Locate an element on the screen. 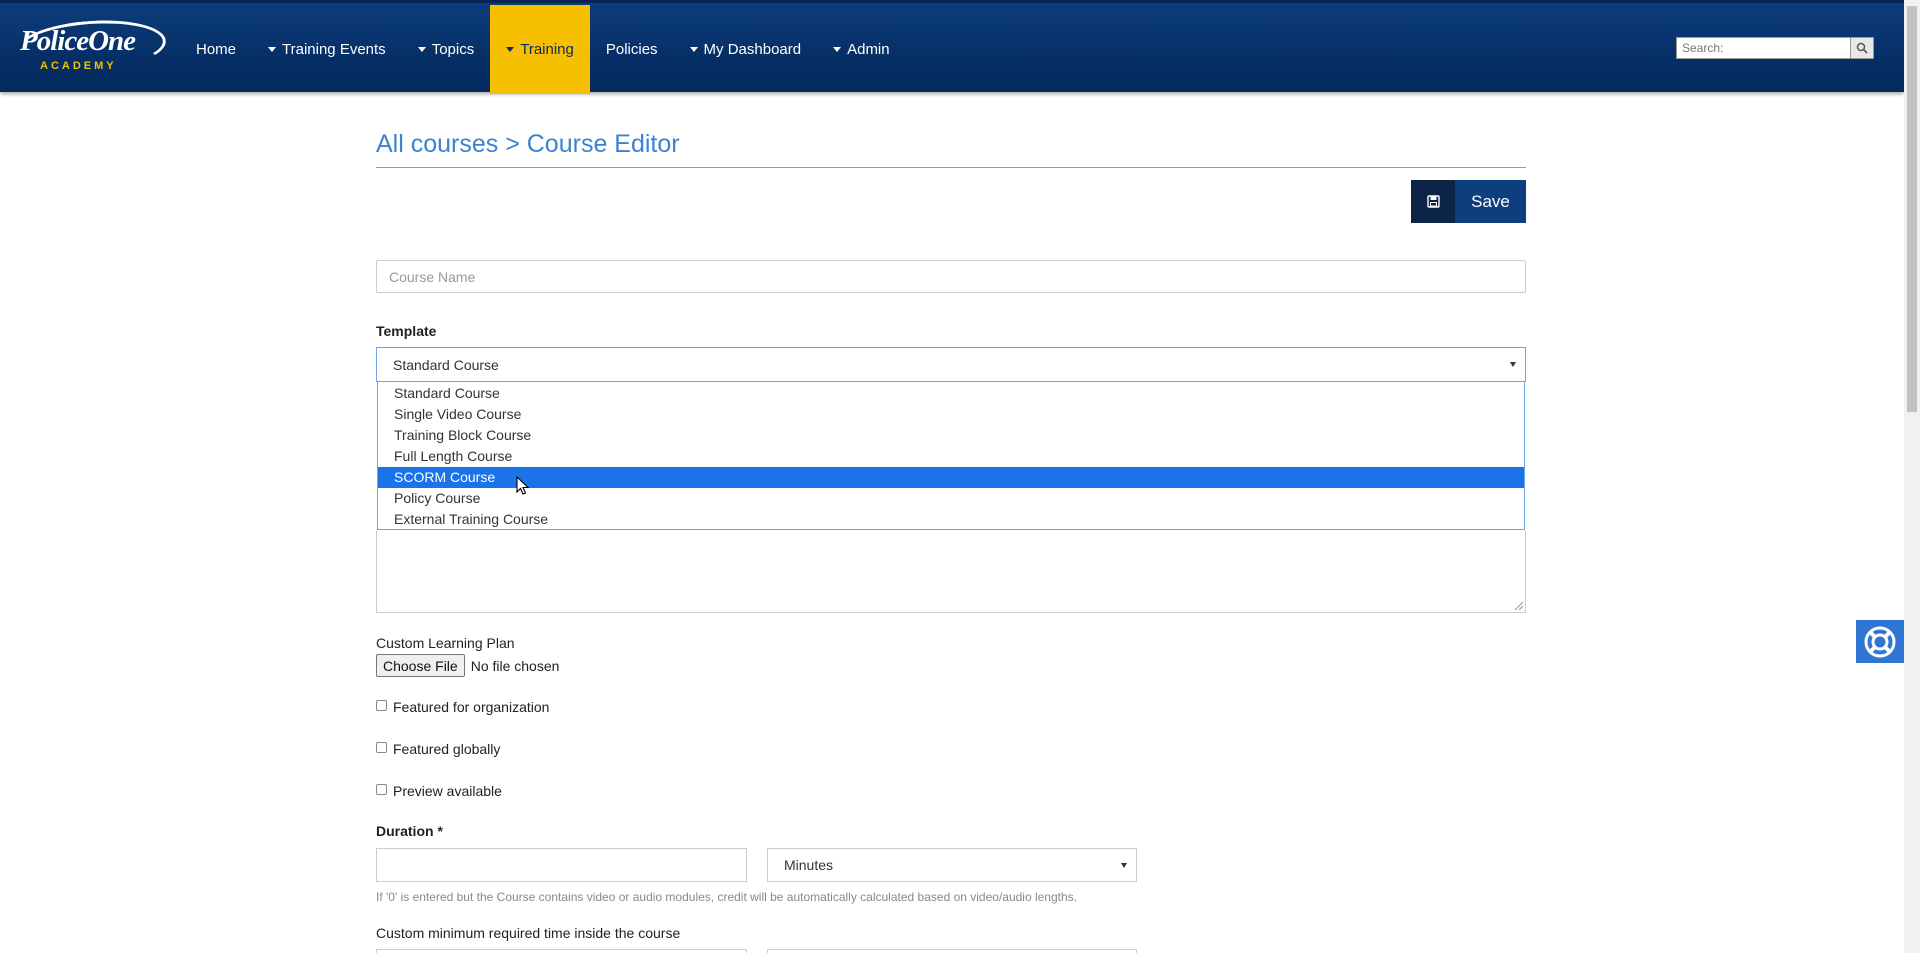 The image size is (1920, 953). min-time-units-select is located at coordinates (952, 951).